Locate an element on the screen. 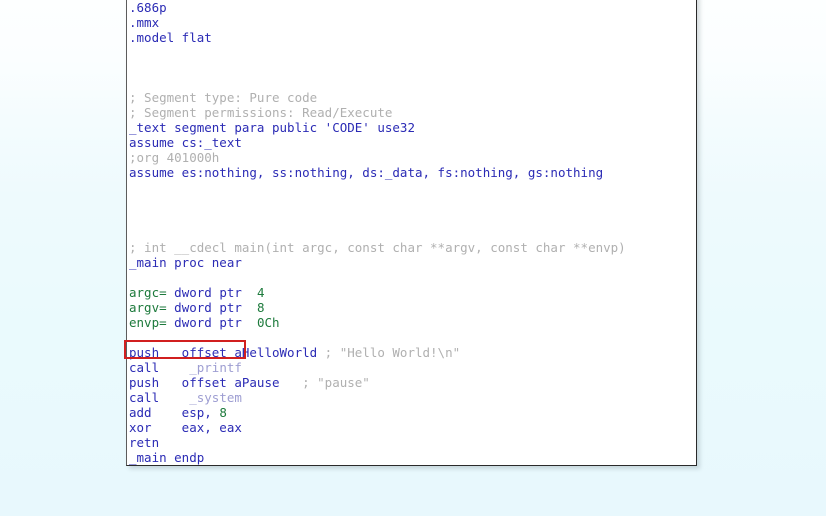 The image size is (826, 516). code-instruction: push offset aHelloWorld is located at coordinates (227, 352).